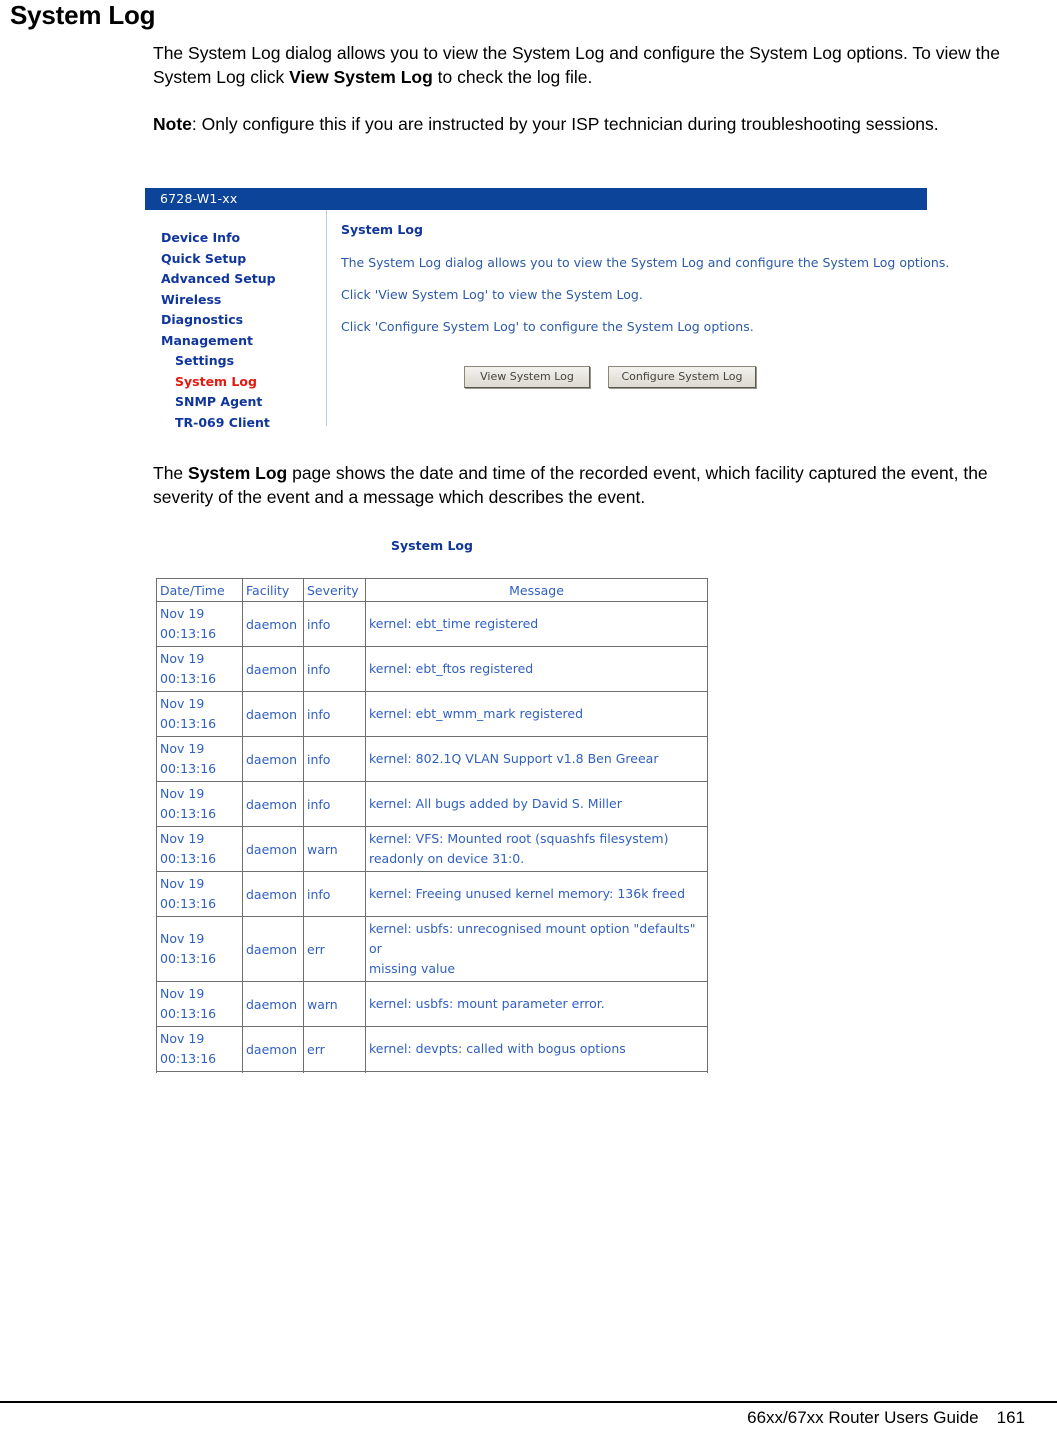  Describe the element at coordinates (234, 402) in the screenshot. I see `sidebar-item-snmp-agent: SNMP Agent` at that location.